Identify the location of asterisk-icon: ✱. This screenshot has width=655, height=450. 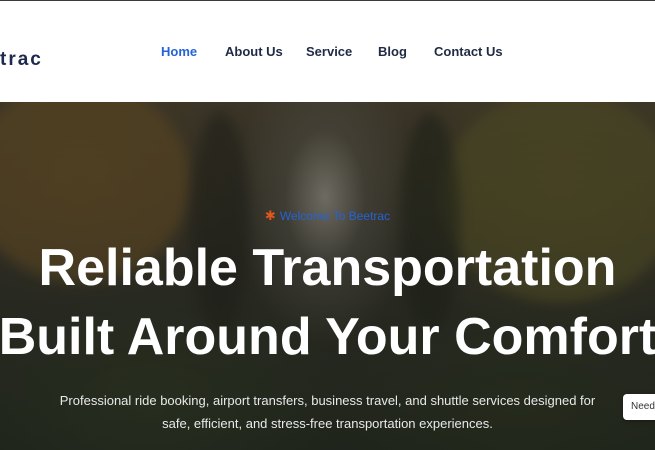
(270, 215).